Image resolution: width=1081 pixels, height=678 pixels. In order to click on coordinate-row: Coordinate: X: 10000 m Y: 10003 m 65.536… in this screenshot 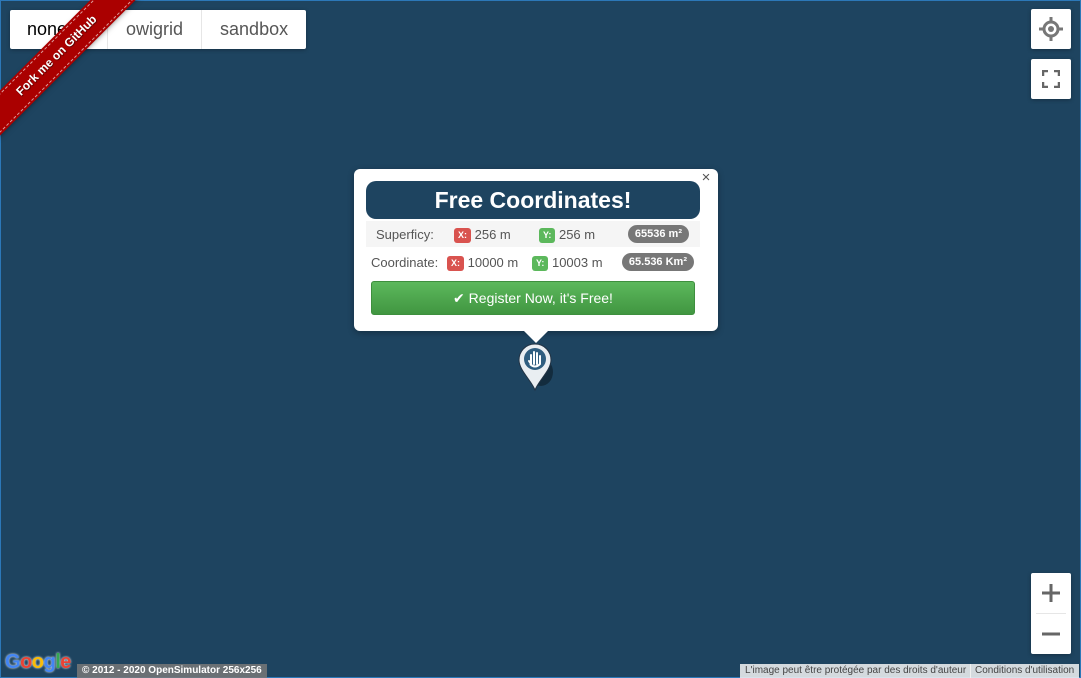, I will do `click(533, 262)`.